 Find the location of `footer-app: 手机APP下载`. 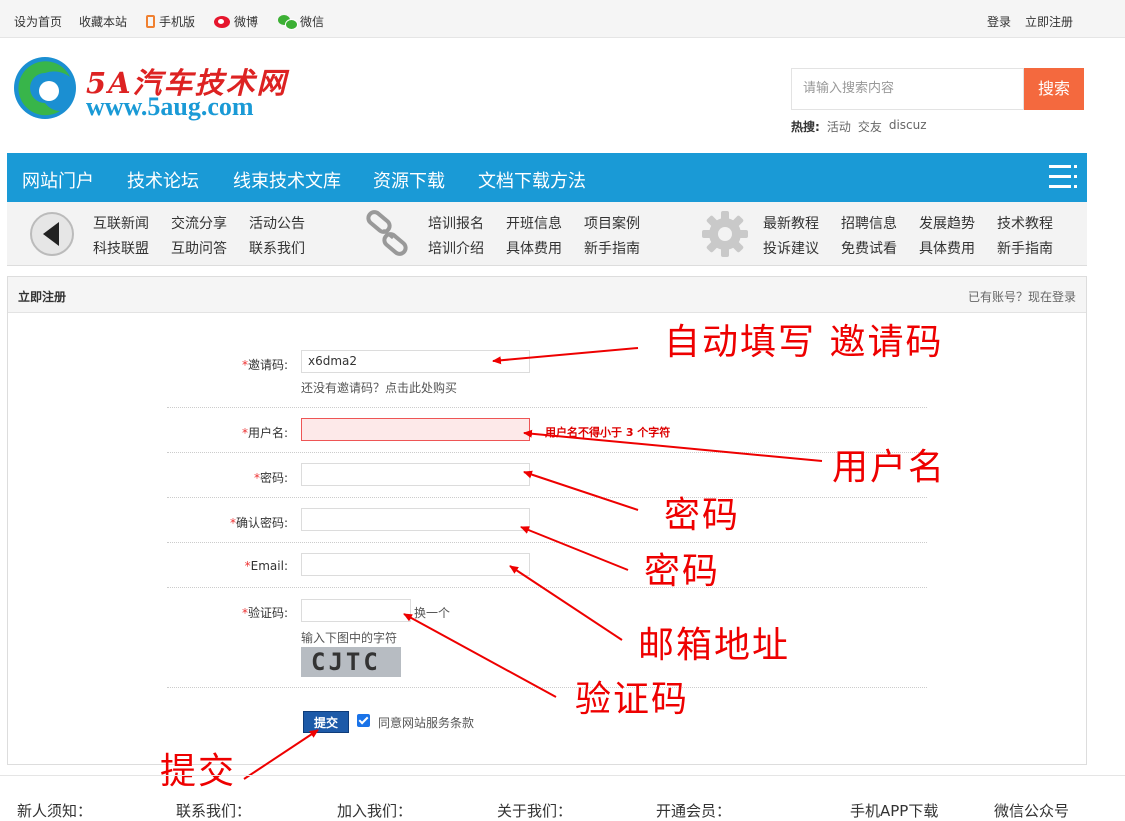

footer-app: 手机APP下载 is located at coordinates (894, 810).